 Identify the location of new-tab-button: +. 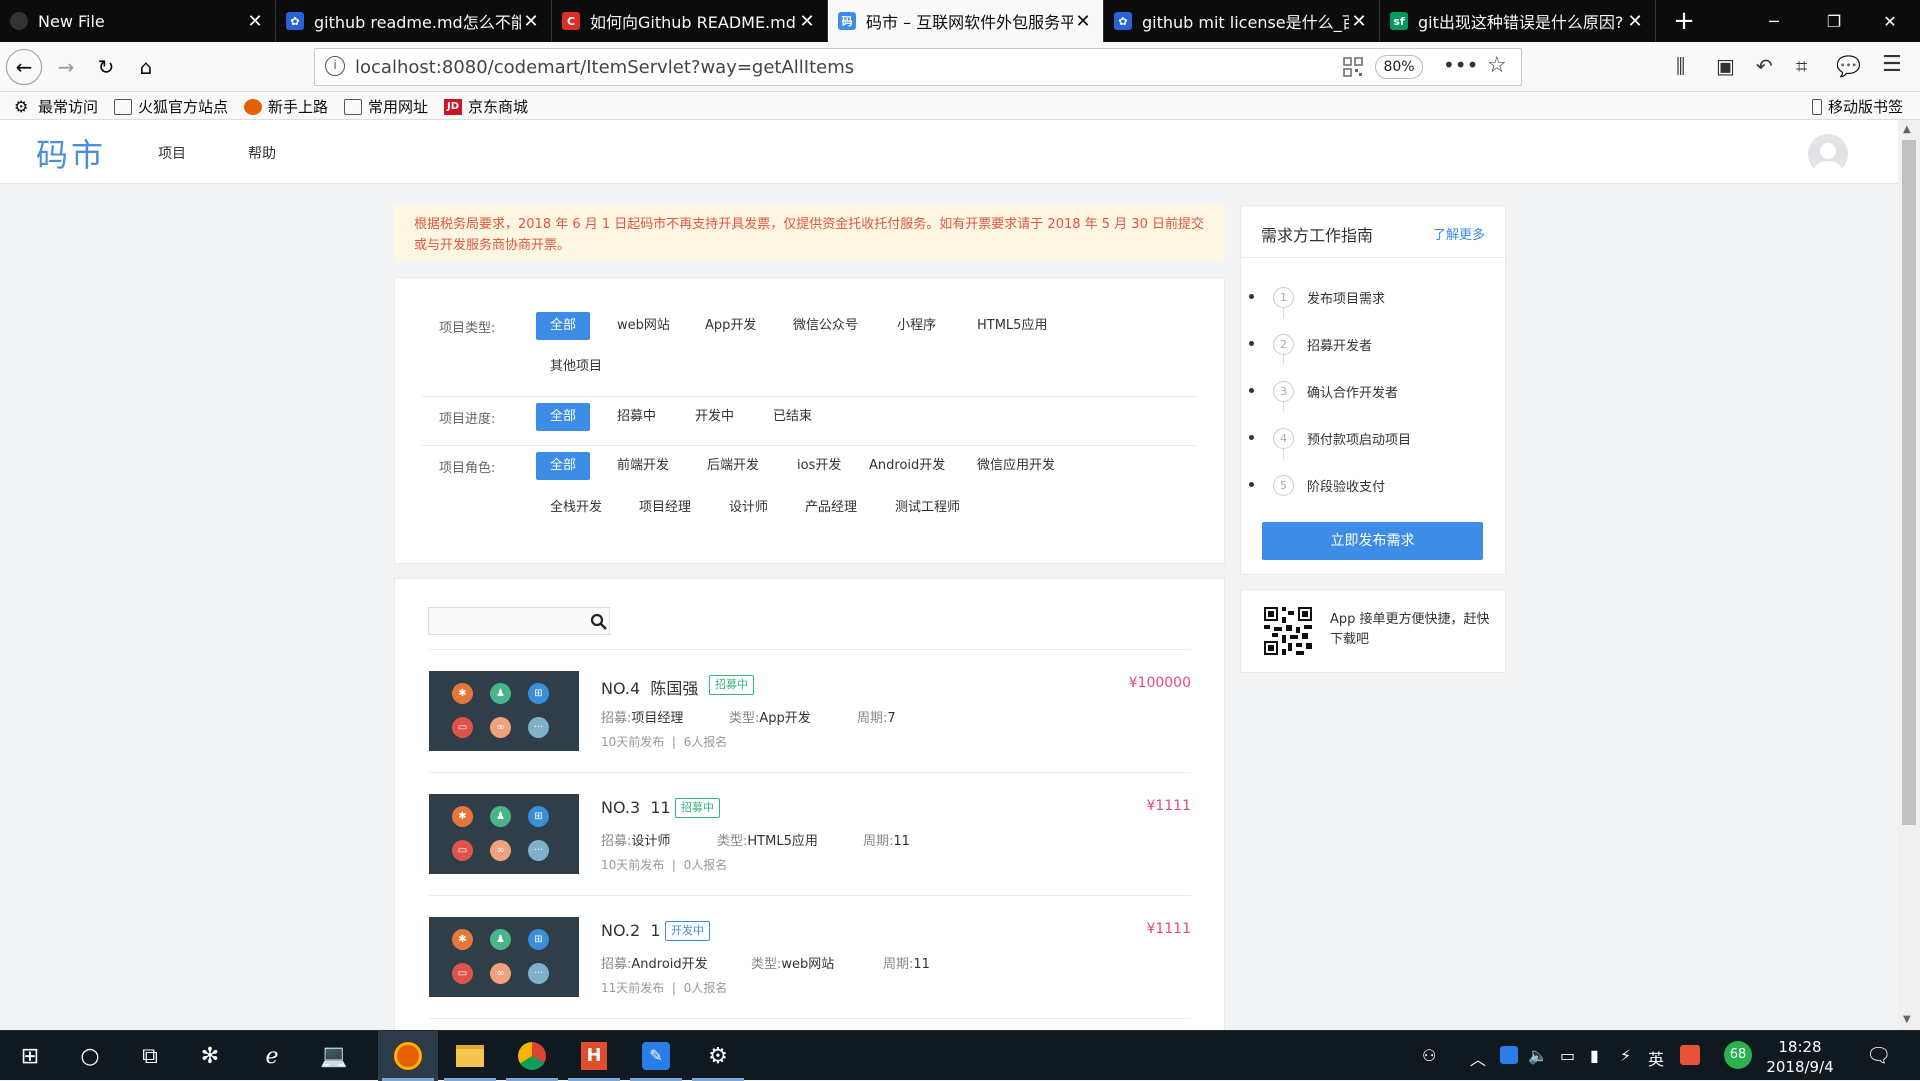
(1684, 21).